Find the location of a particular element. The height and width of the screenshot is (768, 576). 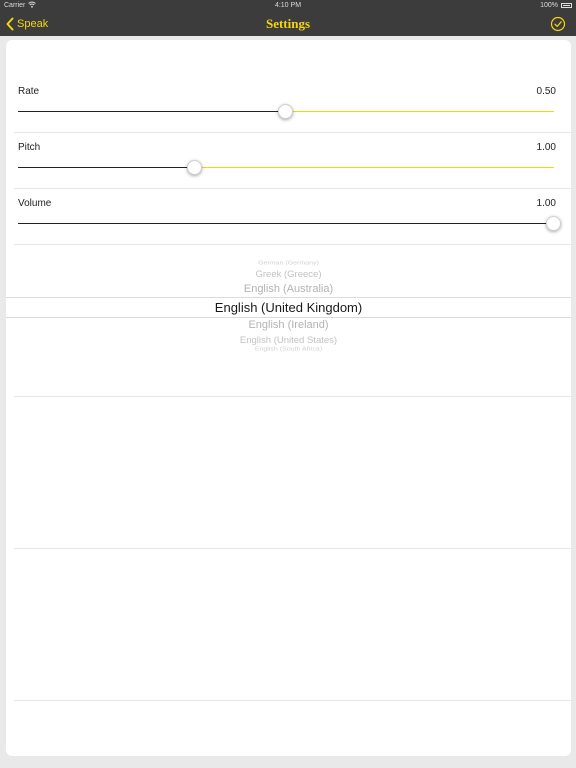

checkmark-circle-icon is located at coordinates (558, 24).